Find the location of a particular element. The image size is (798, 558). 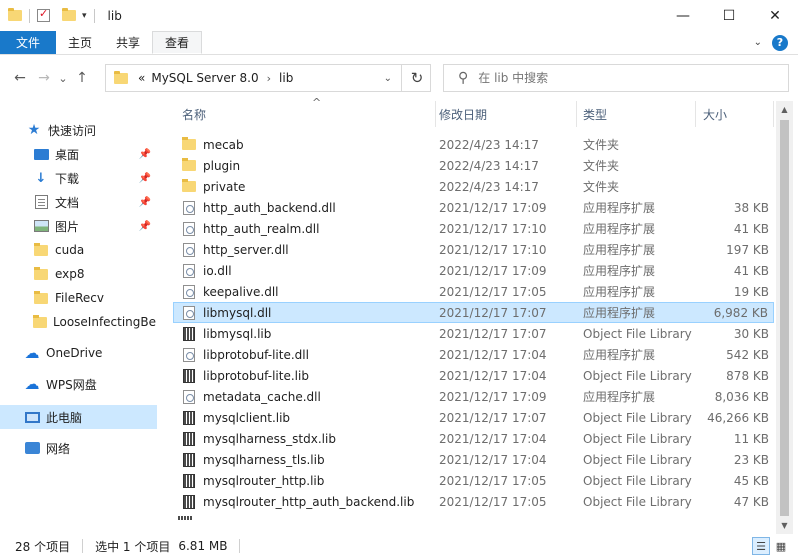

file-name-cell: libmysql.dll is located at coordinates (226, 312).